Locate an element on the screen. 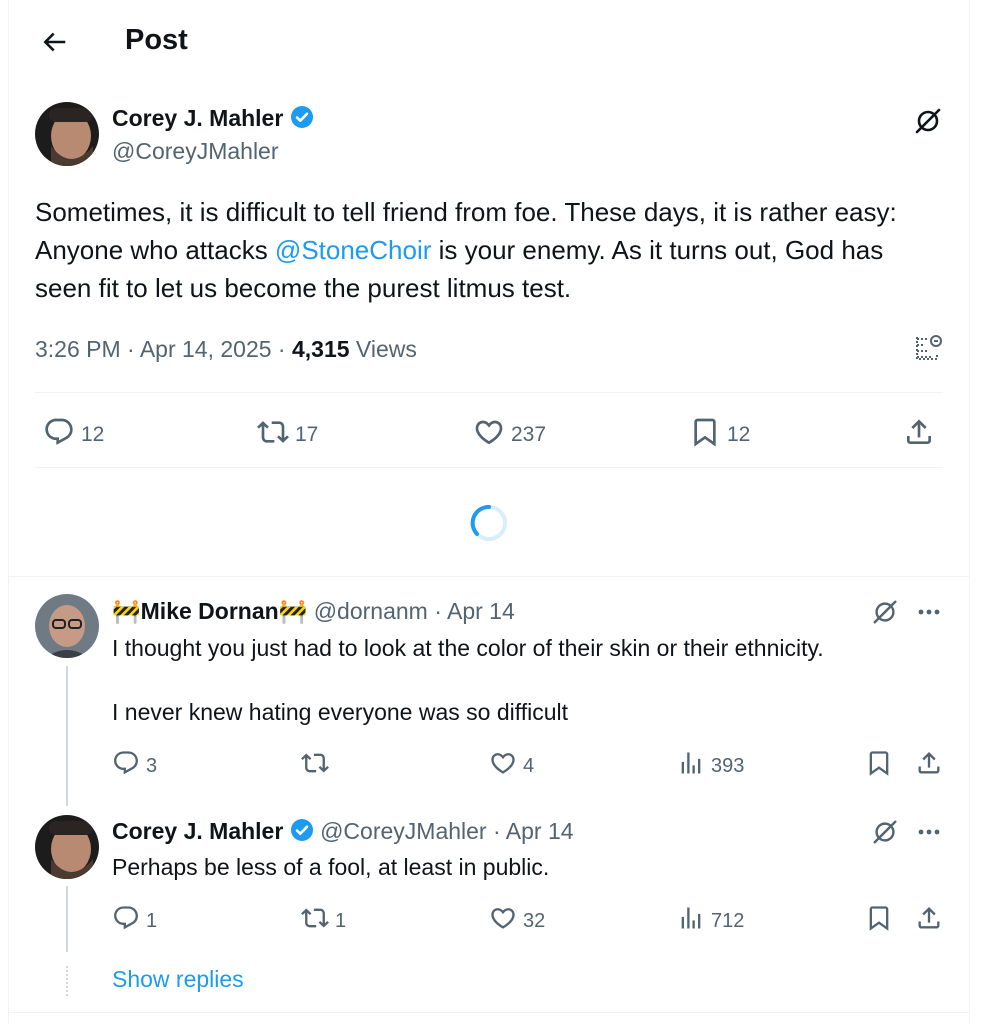 This screenshot has width=986, height=1024. views-count: 4,315 is located at coordinates (320, 349).